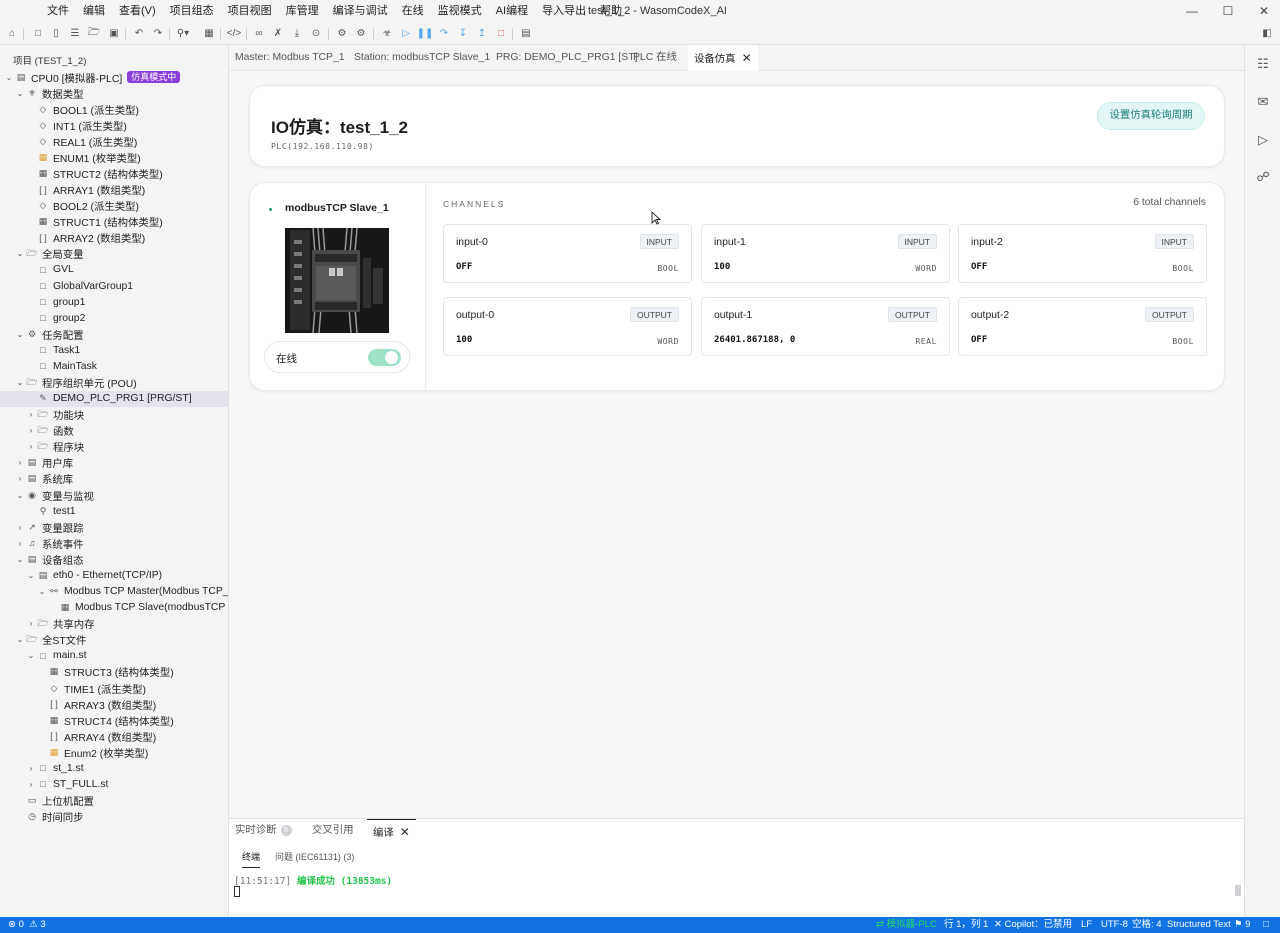 This screenshot has width=1280, height=933. I want to click on tree-item: ◇ INT1 (派生类型), so click(114, 125).